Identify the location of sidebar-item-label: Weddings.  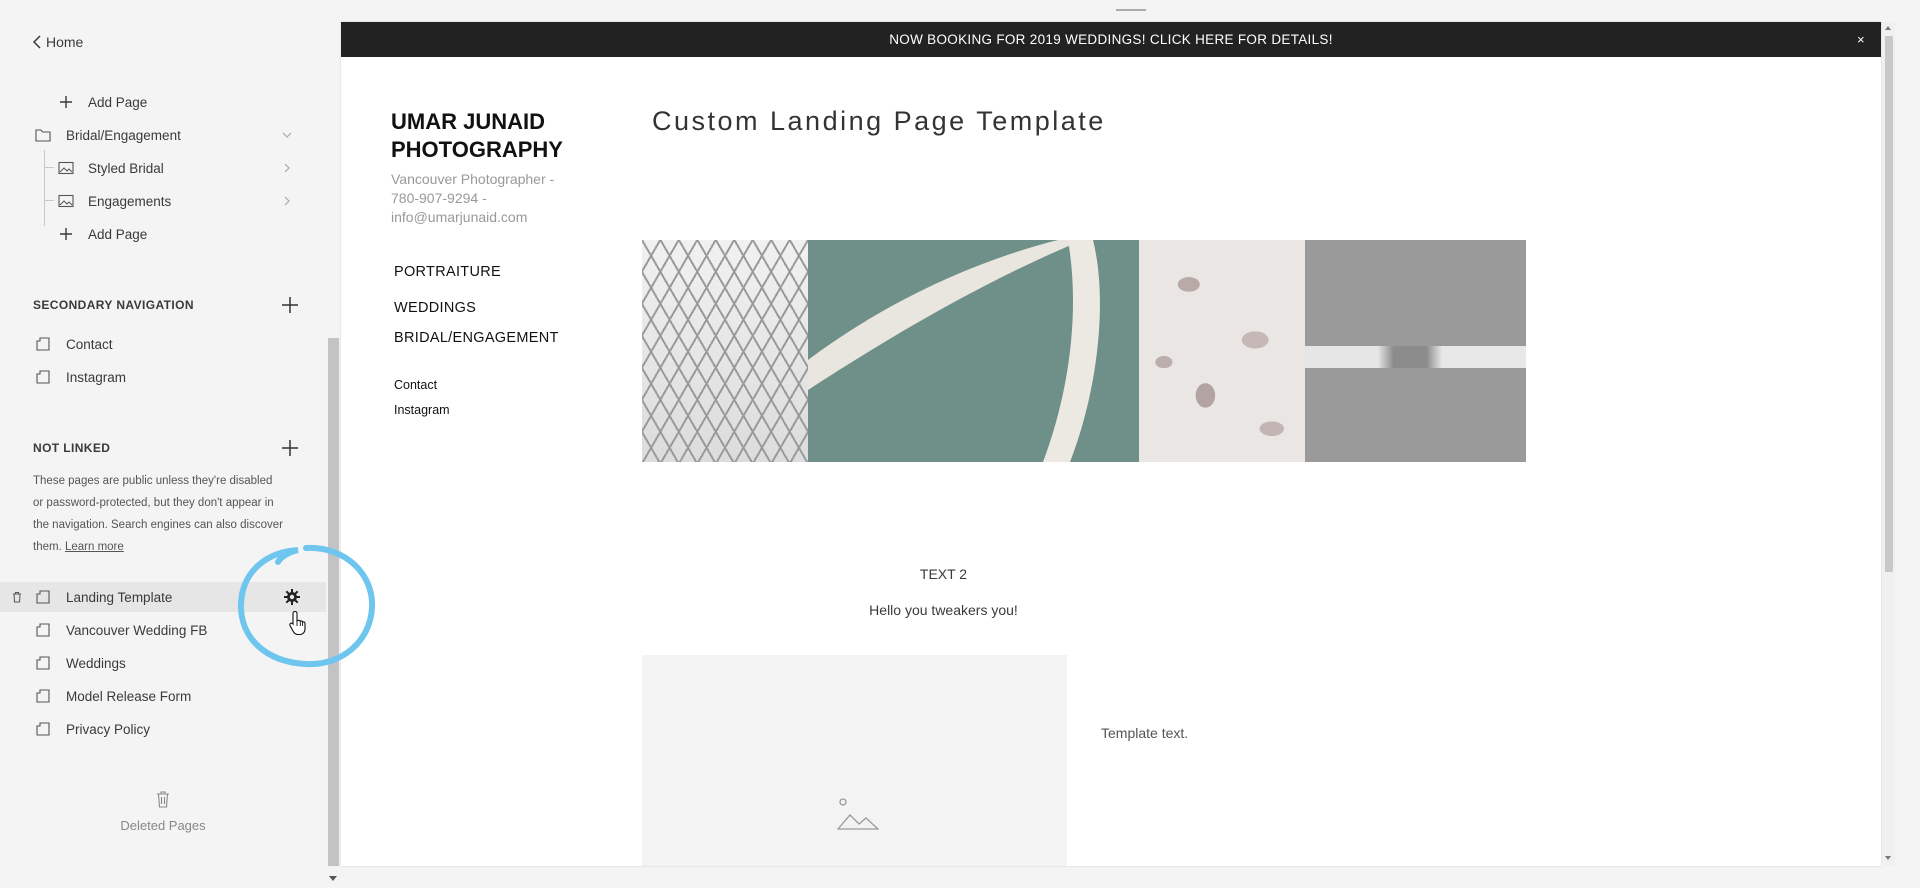
(96, 663).